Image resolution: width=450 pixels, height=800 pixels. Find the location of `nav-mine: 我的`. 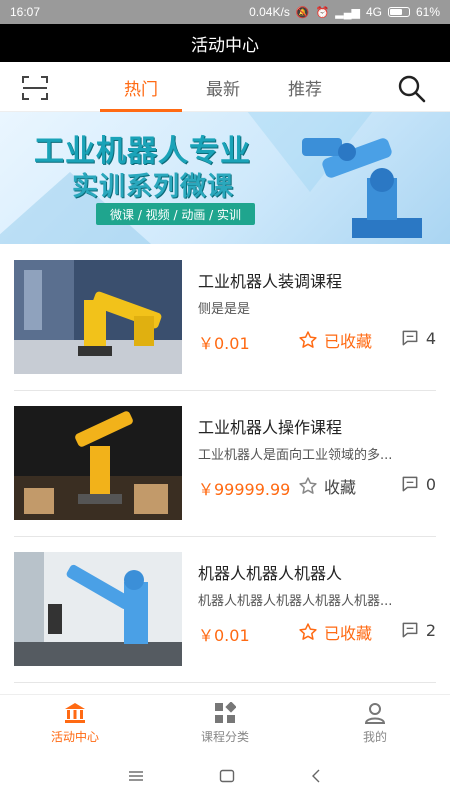

nav-mine: 我的 is located at coordinates (375, 723).